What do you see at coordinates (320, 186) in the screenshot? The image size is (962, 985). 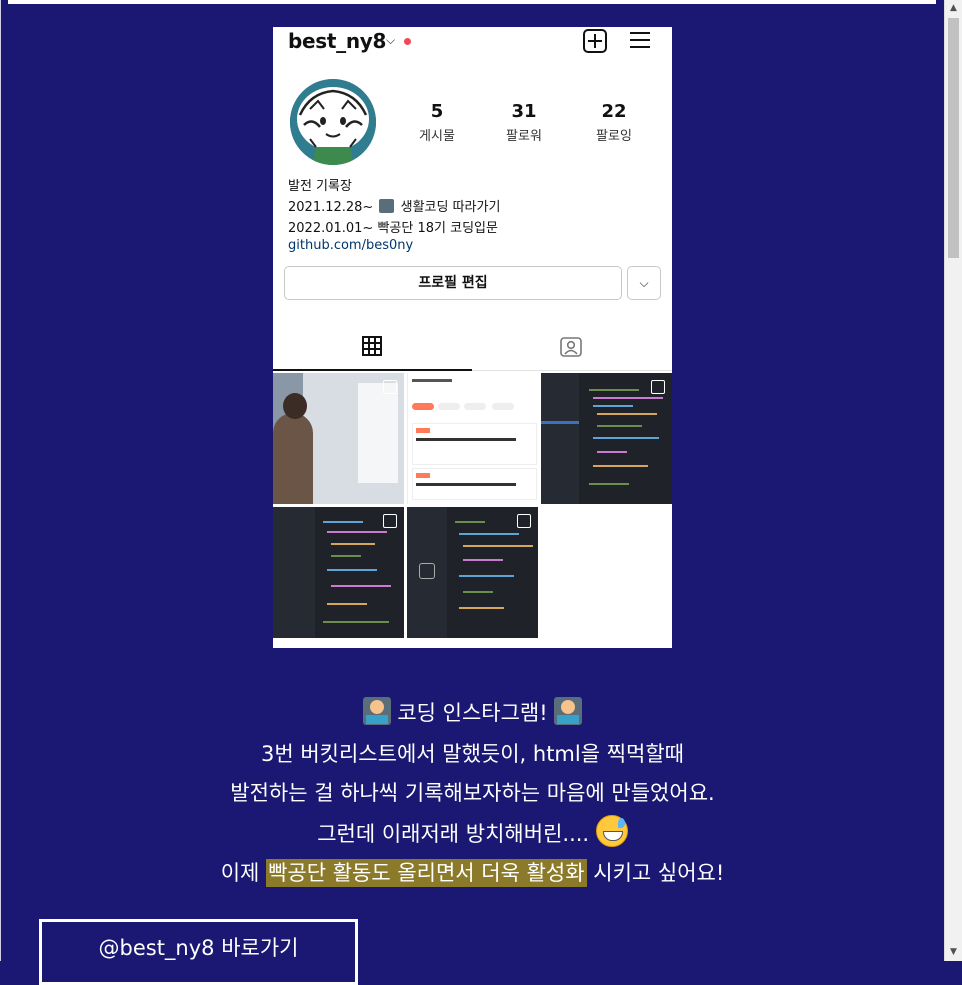 I see `bio-name: 발전 기록장` at bounding box center [320, 186].